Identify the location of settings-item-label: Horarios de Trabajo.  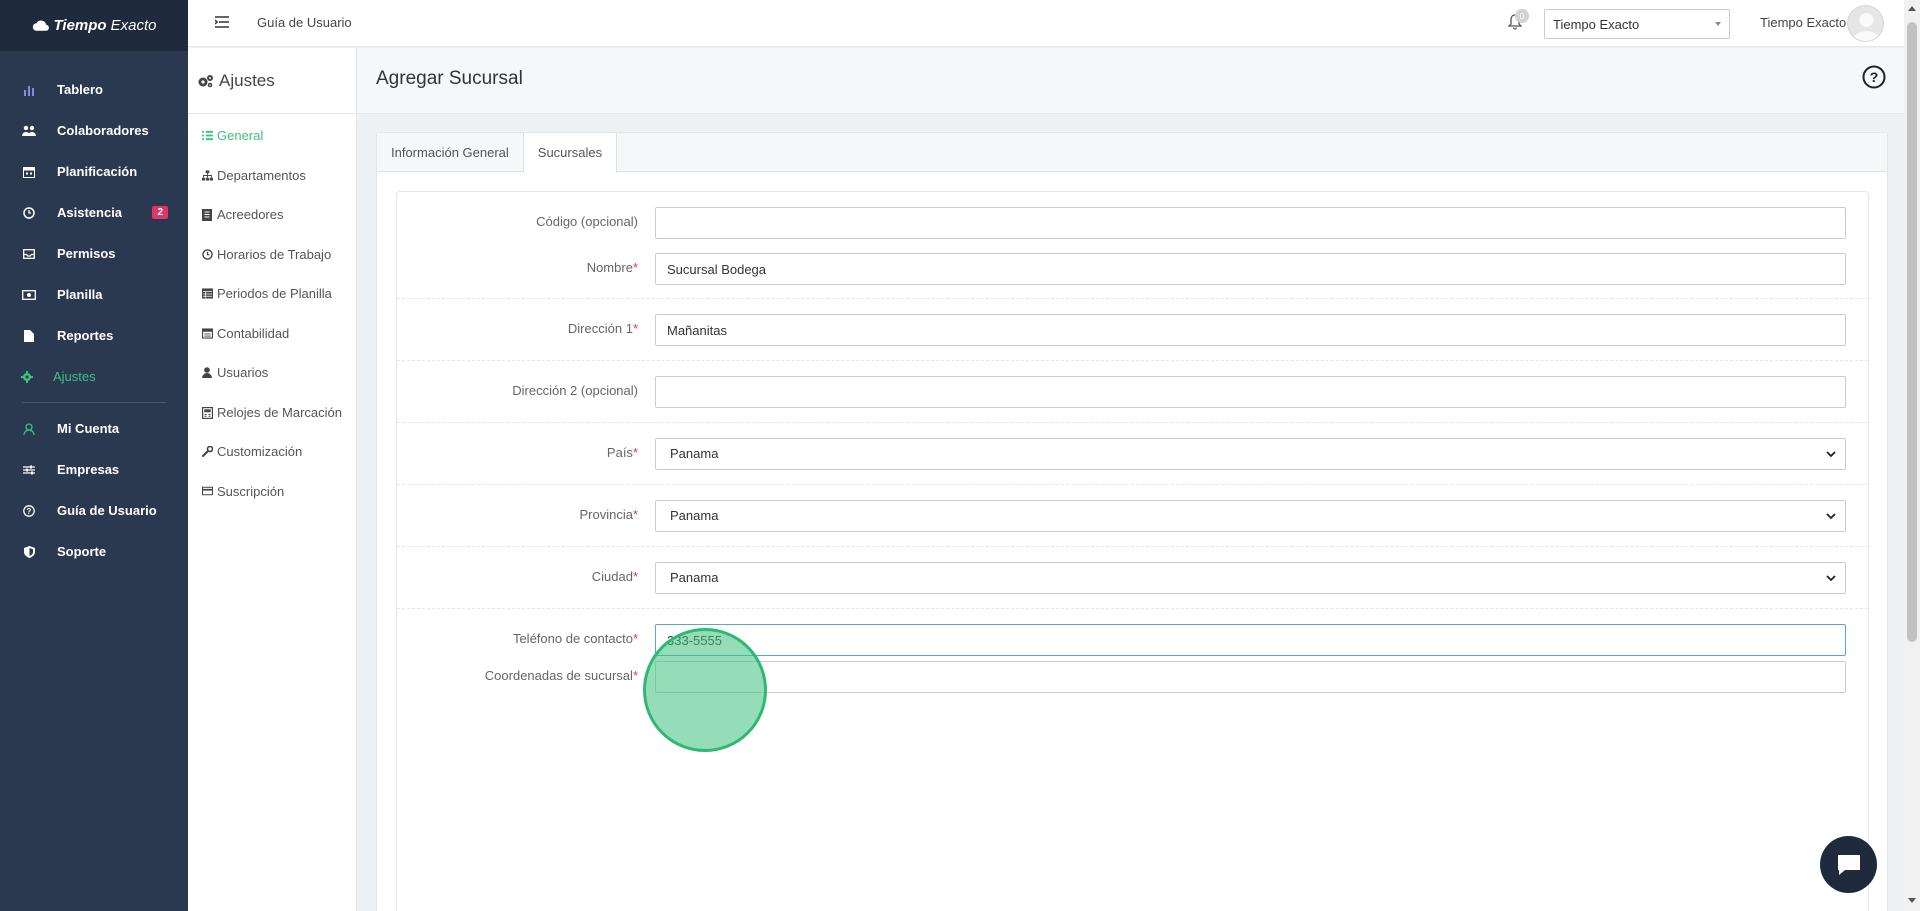
(274, 254).